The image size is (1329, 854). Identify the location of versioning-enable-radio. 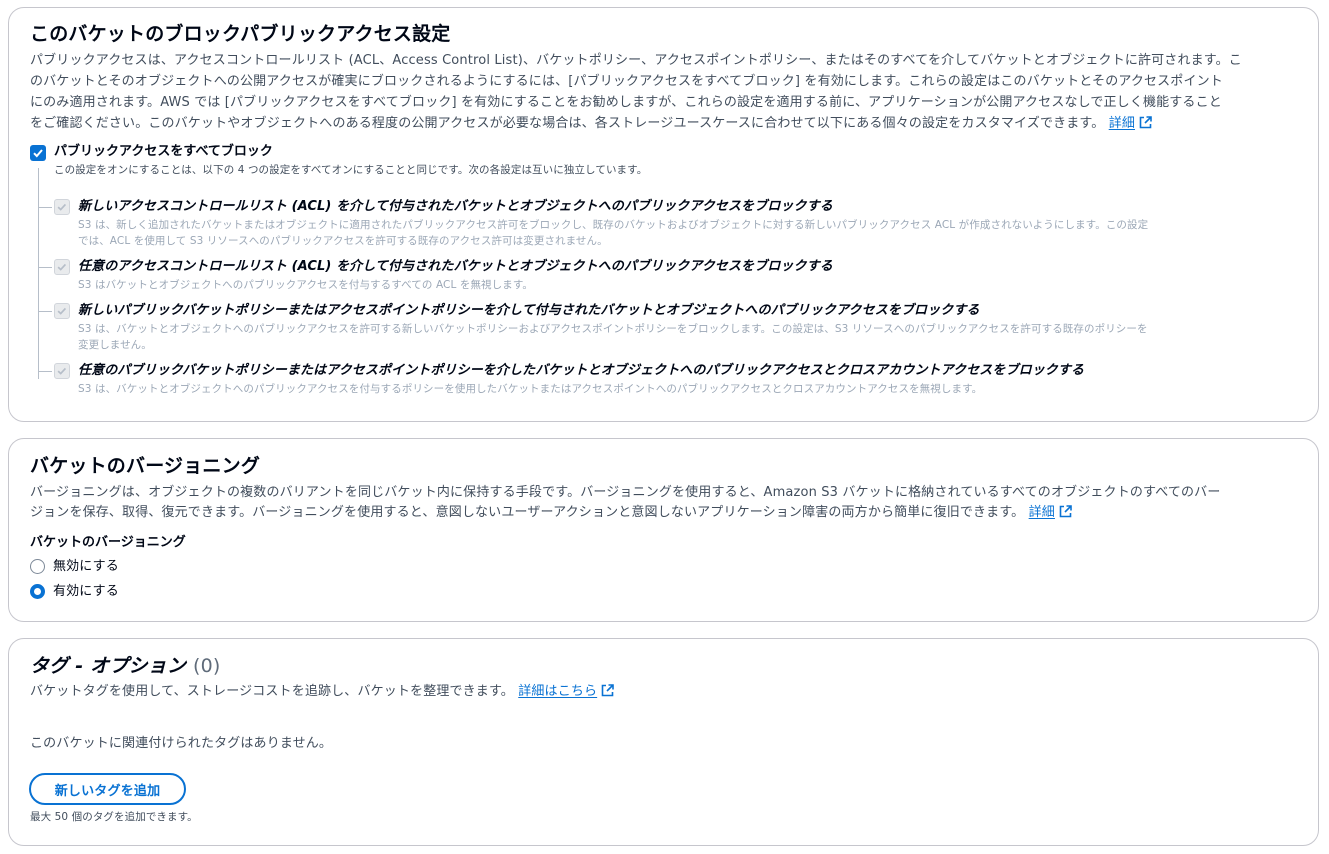
(37, 591).